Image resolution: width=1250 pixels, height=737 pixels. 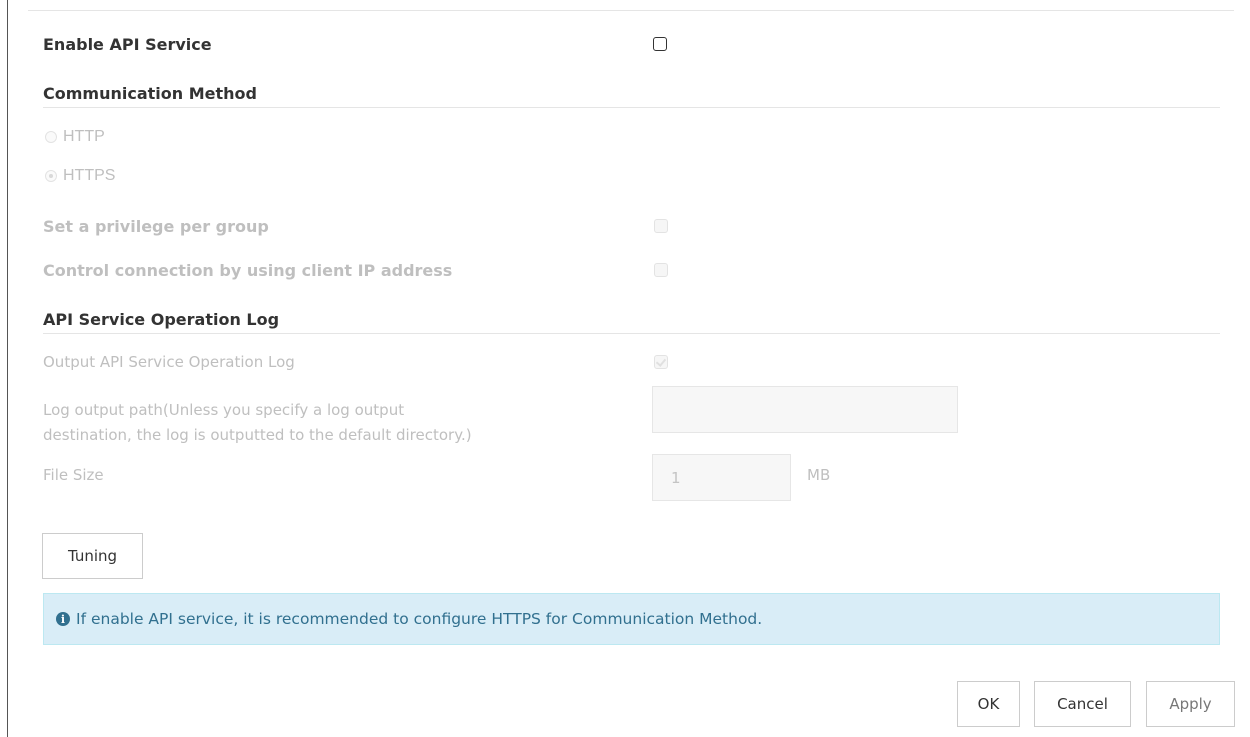 What do you see at coordinates (92, 556) in the screenshot?
I see `tuning-button: Tuning` at bounding box center [92, 556].